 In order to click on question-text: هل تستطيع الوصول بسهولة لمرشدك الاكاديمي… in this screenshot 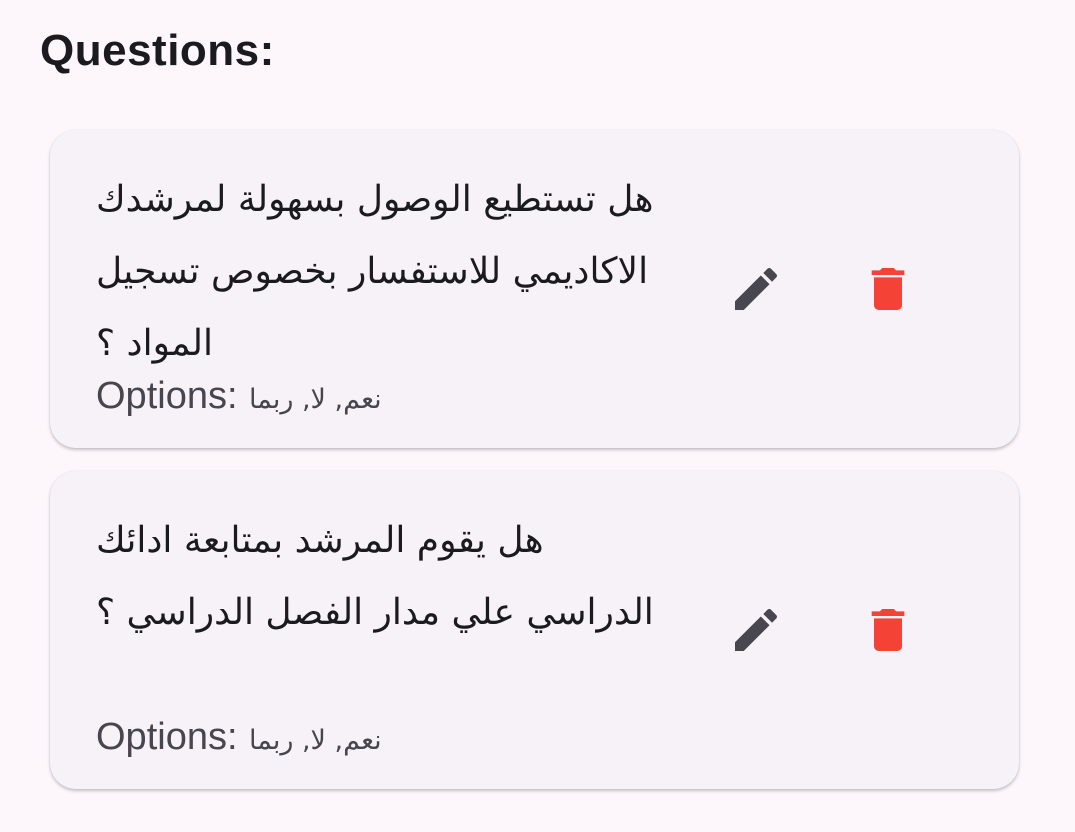, I will do `click(375, 271)`.